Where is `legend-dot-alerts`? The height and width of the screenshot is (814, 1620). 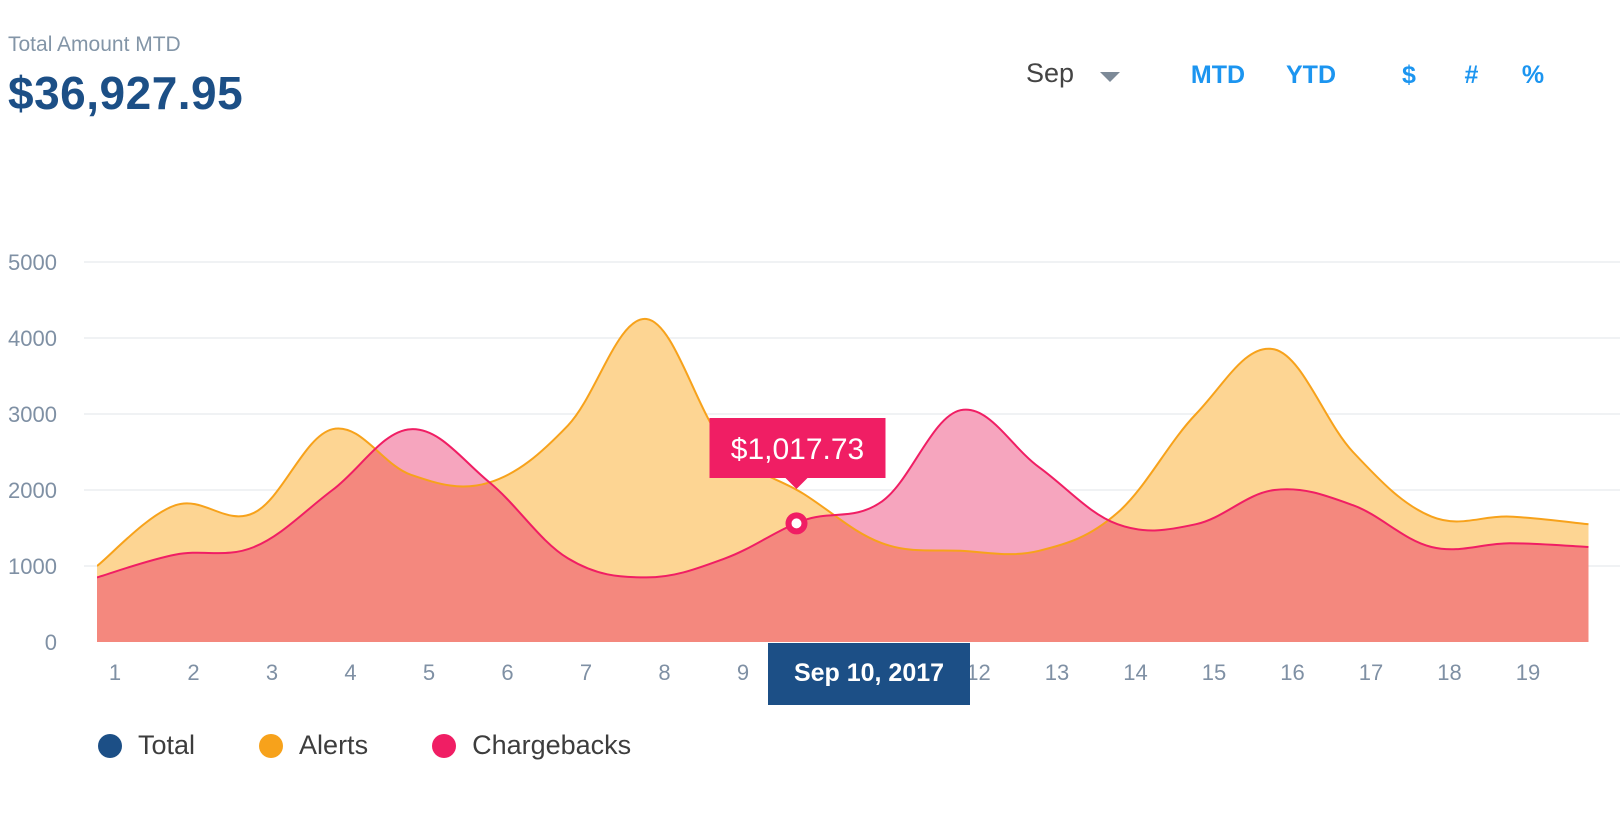 legend-dot-alerts is located at coordinates (271, 745).